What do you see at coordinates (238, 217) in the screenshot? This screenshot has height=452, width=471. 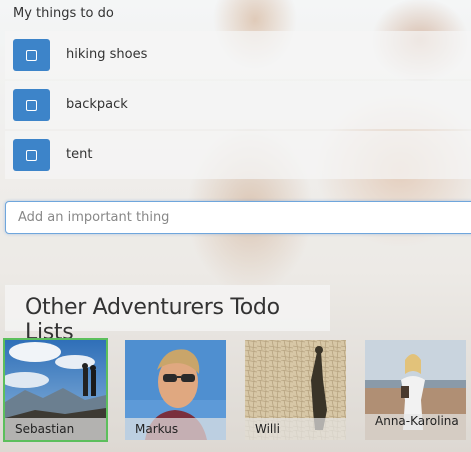 I see `add-todo-input` at bounding box center [238, 217].